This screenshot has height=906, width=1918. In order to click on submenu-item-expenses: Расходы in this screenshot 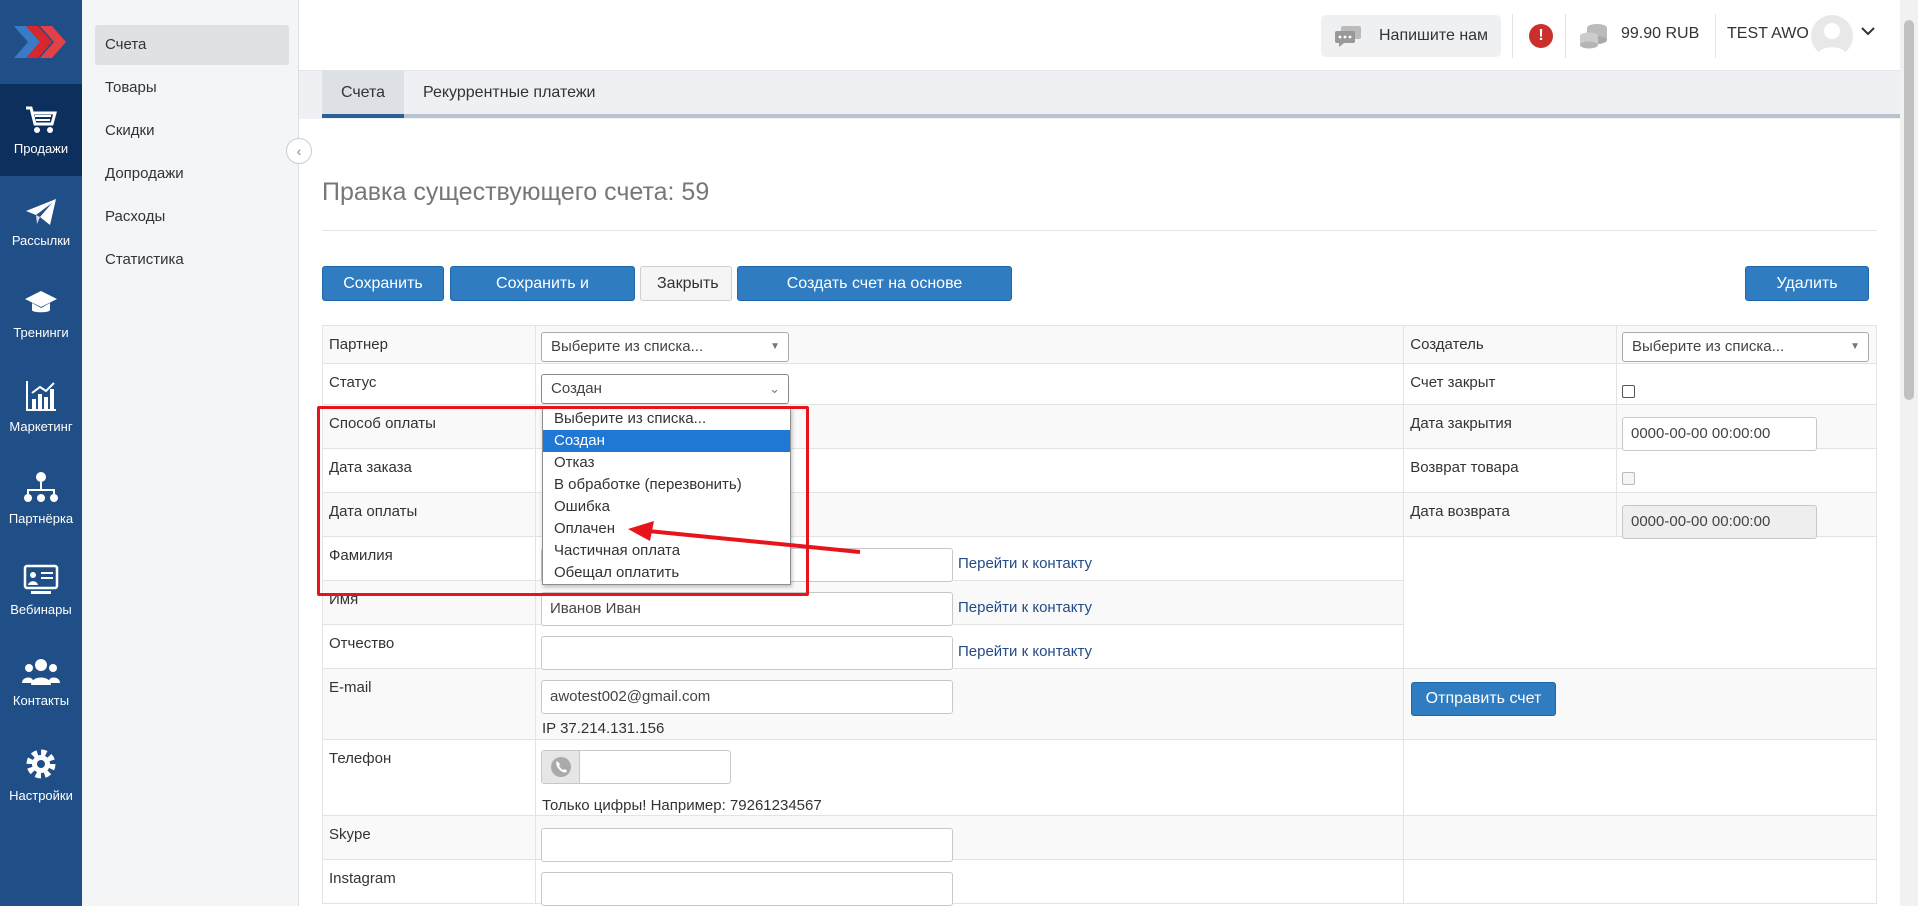, I will do `click(192, 217)`.